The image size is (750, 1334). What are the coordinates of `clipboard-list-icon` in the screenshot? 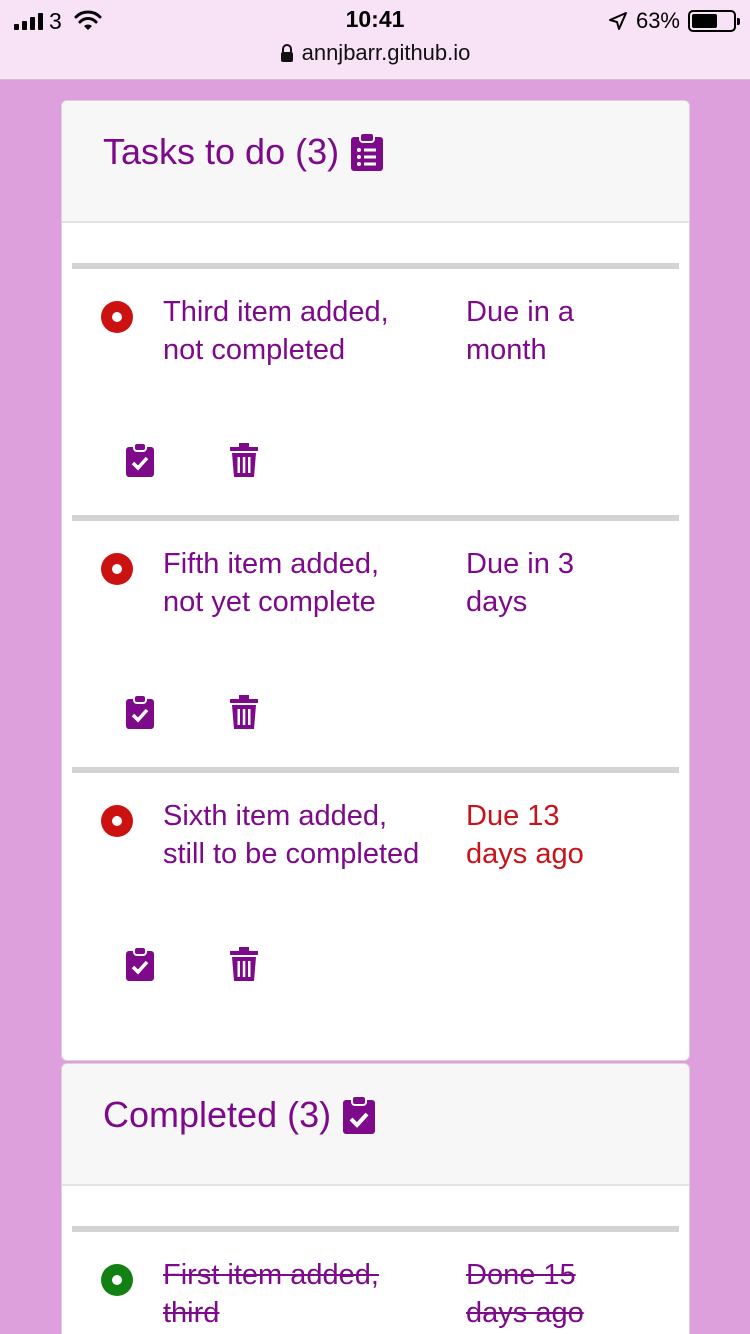 It's located at (367, 152).